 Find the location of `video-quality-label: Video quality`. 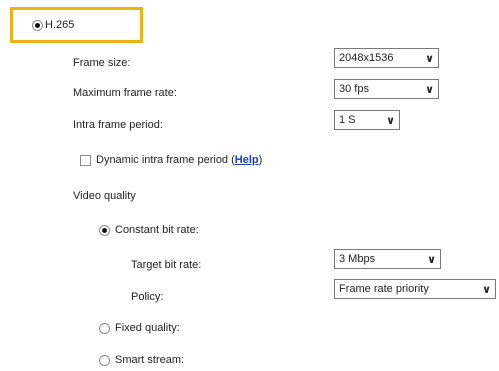

video-quality-label: Video quality is located at coordinates (104, 196).